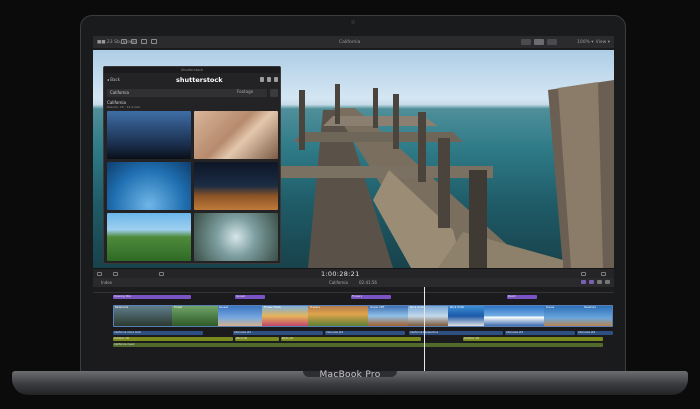 This screenshot has width=700, height=409. Describe the element at coordinates (583, 274) in the screenshot. I see `audio-meter-icon` at that location.